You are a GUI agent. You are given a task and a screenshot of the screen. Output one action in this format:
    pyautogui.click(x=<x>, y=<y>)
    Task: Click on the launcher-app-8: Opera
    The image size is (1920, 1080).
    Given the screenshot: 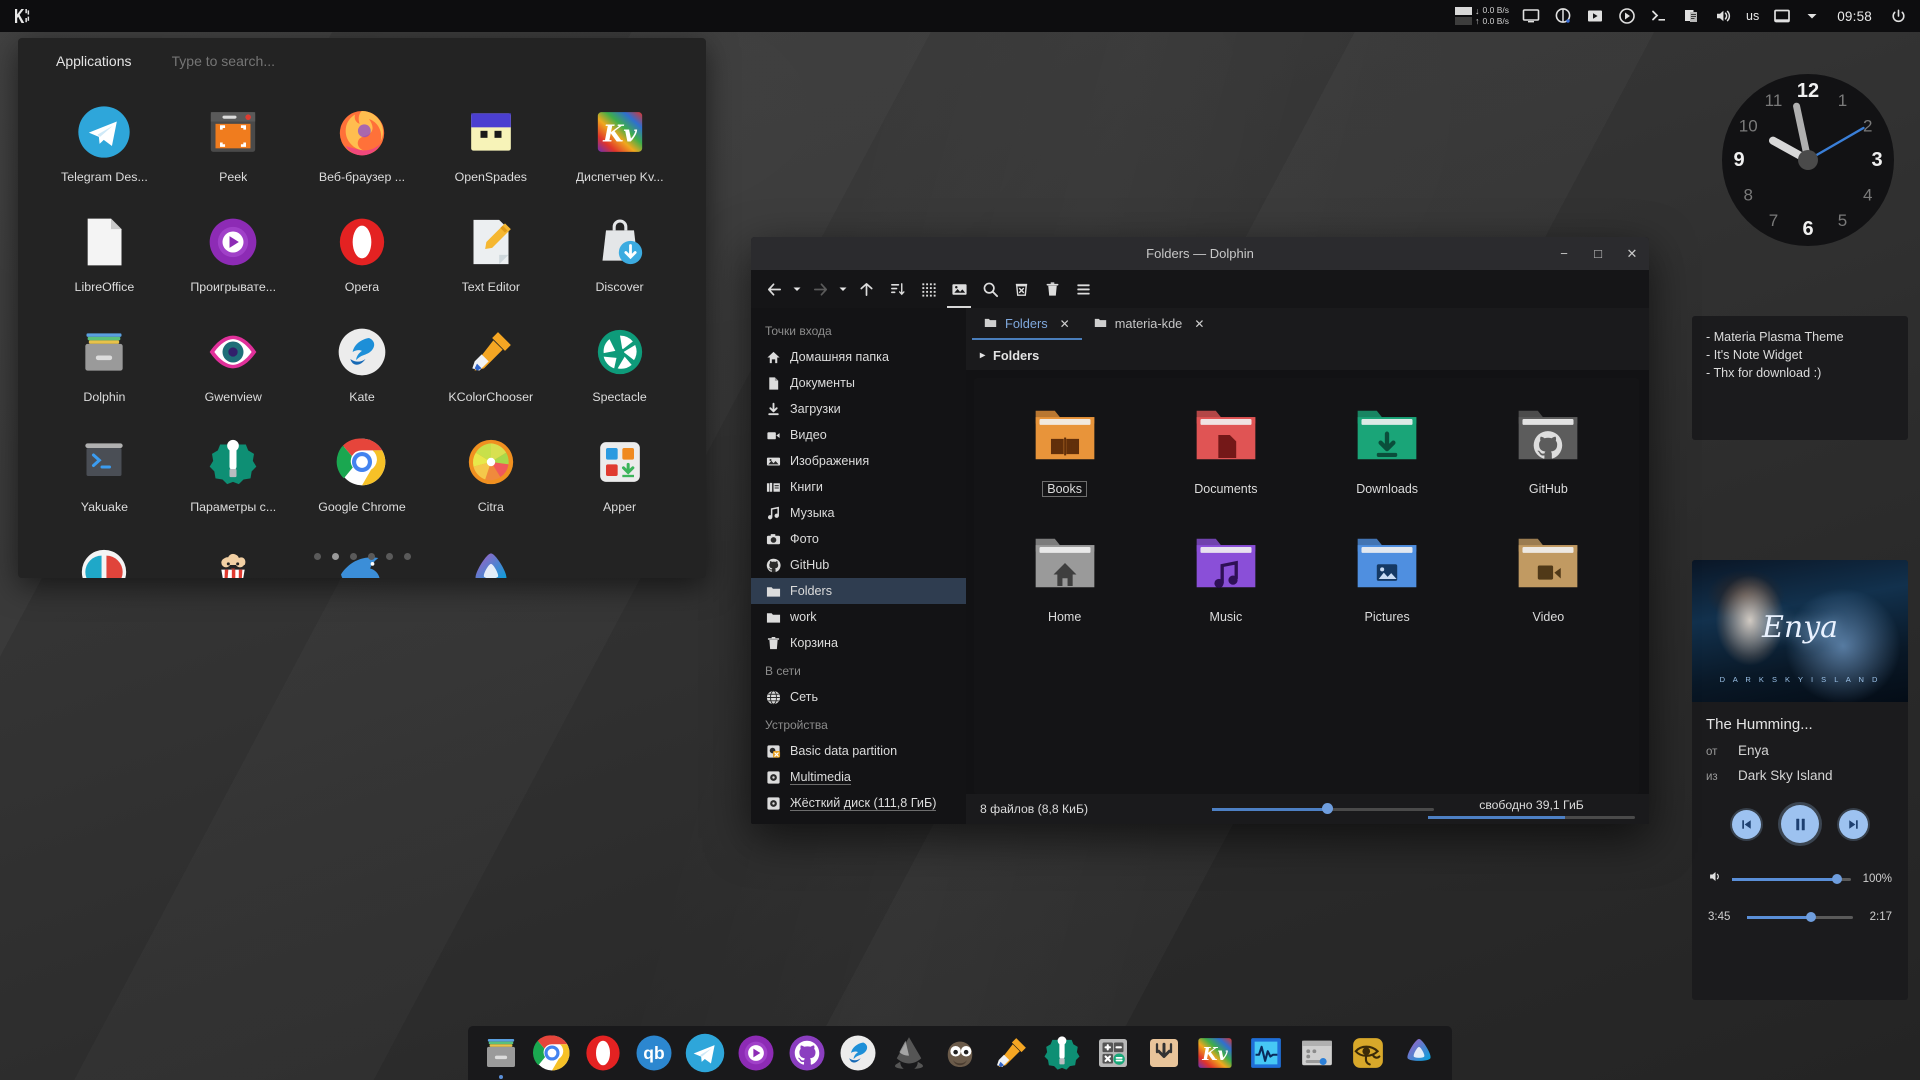 What is the action you would take?
    pyautogui.click(x=362, y=261)
    